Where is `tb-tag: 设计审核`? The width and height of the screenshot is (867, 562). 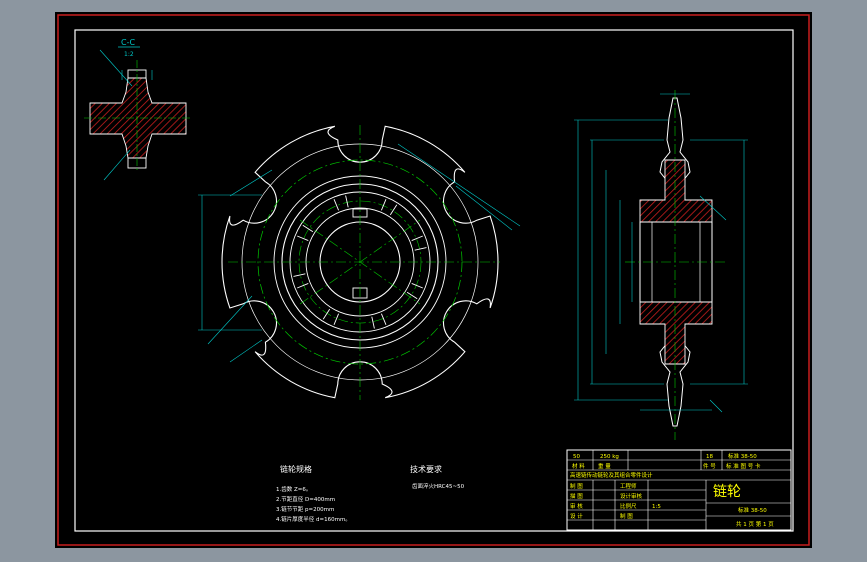 tb-tag: 设计审核 is located at coordinates (631, 496).